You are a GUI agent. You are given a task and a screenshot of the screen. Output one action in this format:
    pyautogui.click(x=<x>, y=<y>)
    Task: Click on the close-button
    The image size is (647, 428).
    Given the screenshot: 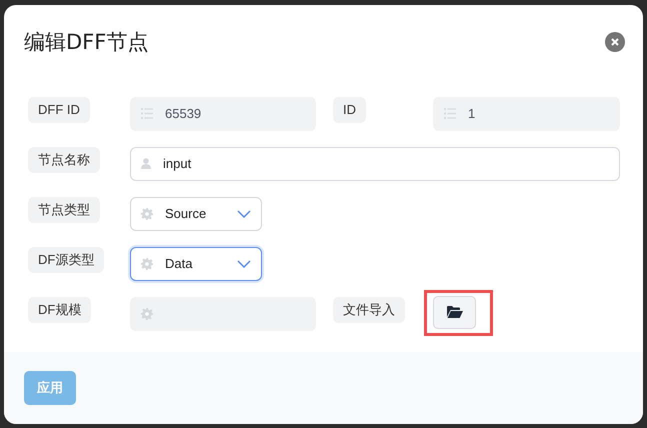 What is the action you would take?
    pyautogui.click(x=615, y=42)
    